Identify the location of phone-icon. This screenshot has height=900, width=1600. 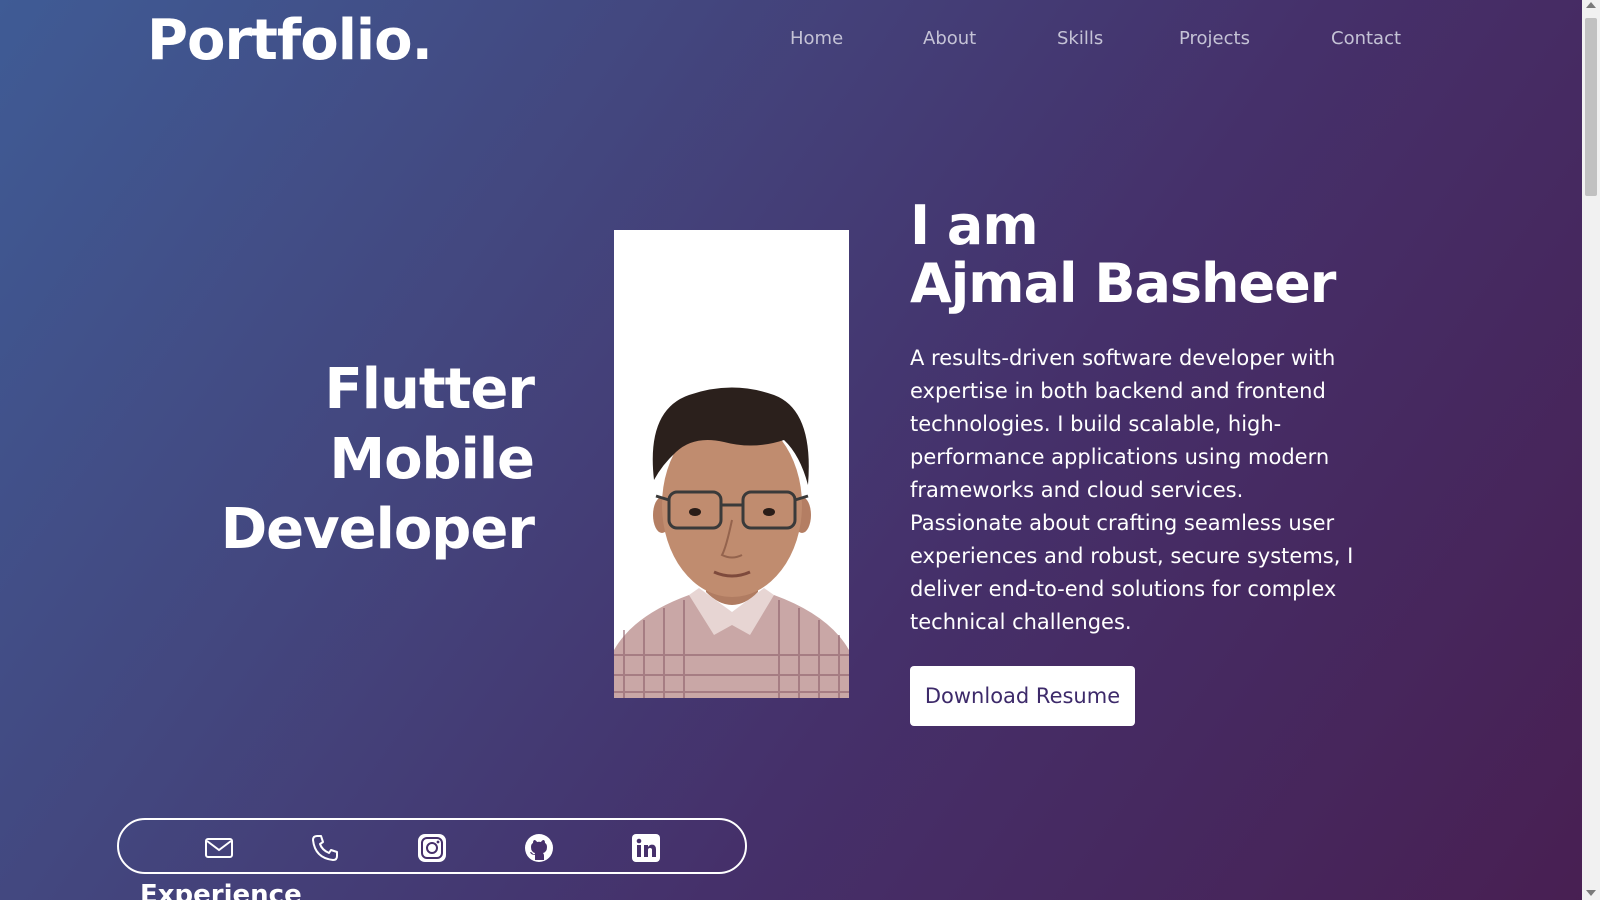
(325, 848).